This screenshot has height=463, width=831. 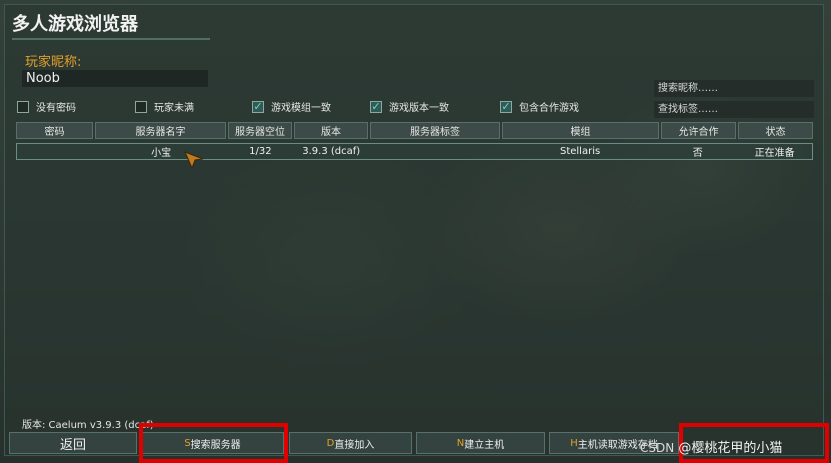 What do you see at coordinates (53, 62) in the screenshot?
I see `nickname-label: 玩家昵称:` at bounding box center [53, 62].